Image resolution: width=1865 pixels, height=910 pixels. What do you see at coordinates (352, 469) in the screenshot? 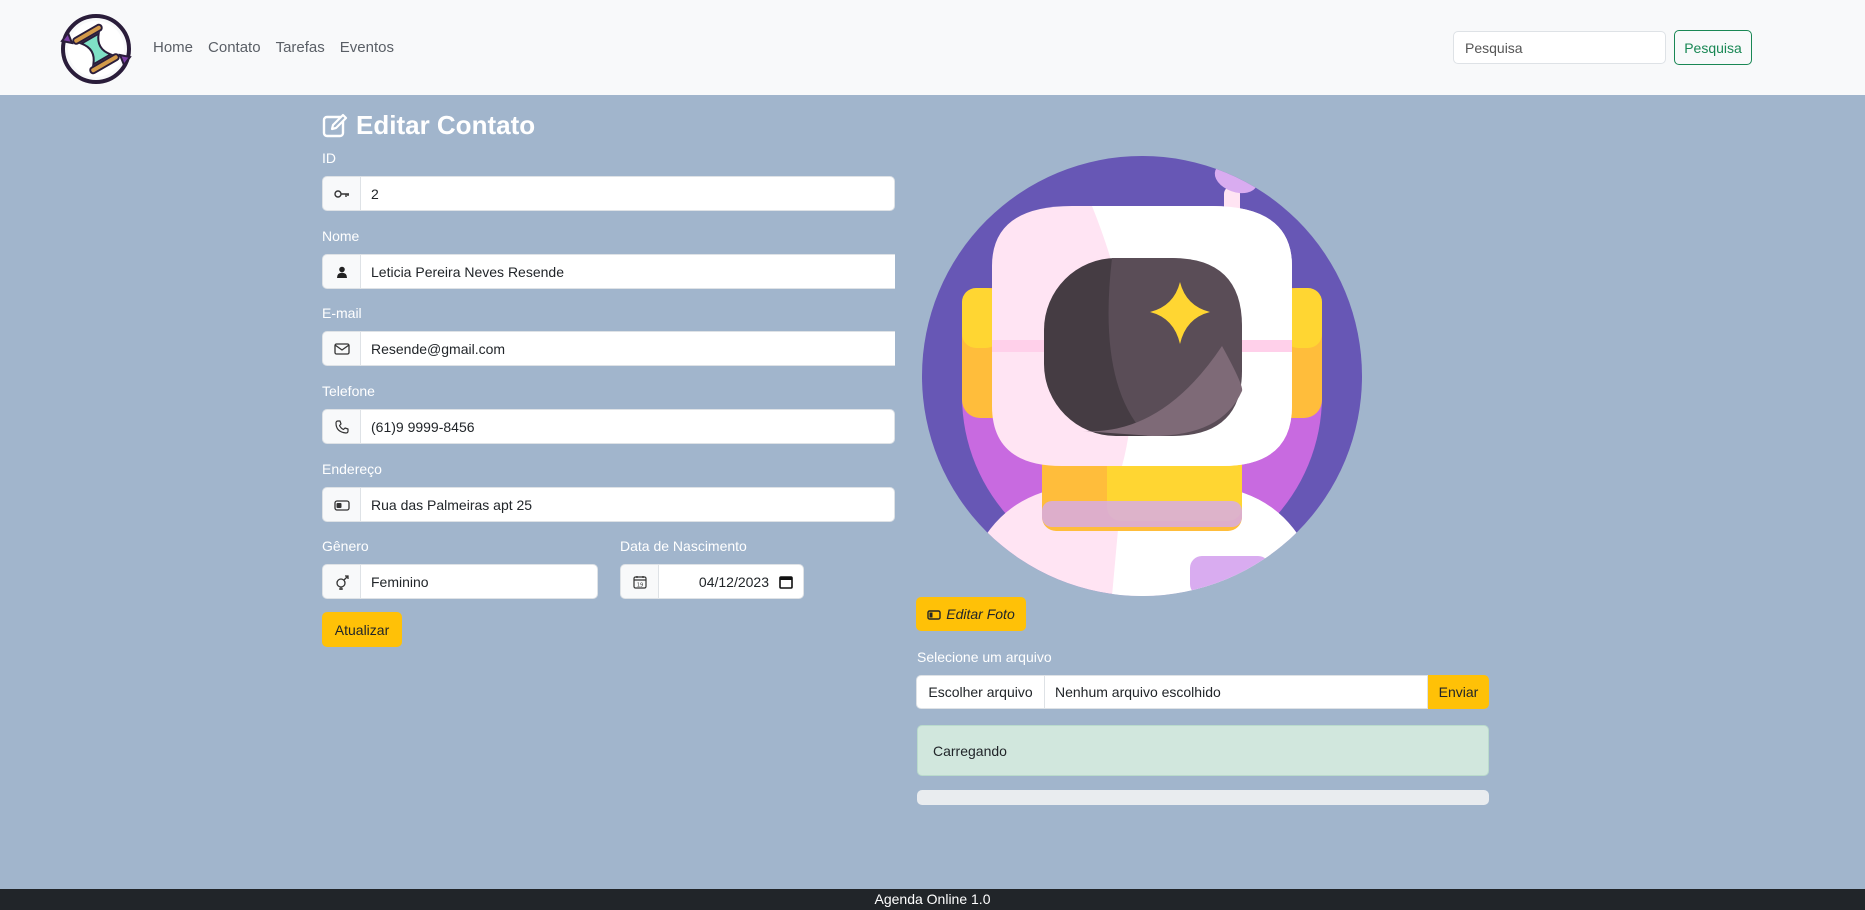
I see `address-label: Endereço` at bounding box center [352, 469].